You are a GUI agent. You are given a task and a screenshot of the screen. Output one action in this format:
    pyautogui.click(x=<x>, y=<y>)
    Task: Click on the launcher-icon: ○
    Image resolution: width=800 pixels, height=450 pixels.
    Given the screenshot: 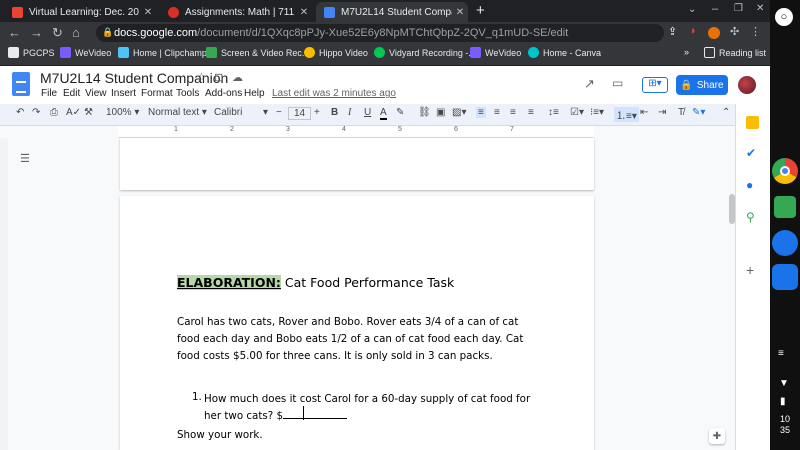 What is the action you would take?
    pyautogui.click(x=784, y=17)
    